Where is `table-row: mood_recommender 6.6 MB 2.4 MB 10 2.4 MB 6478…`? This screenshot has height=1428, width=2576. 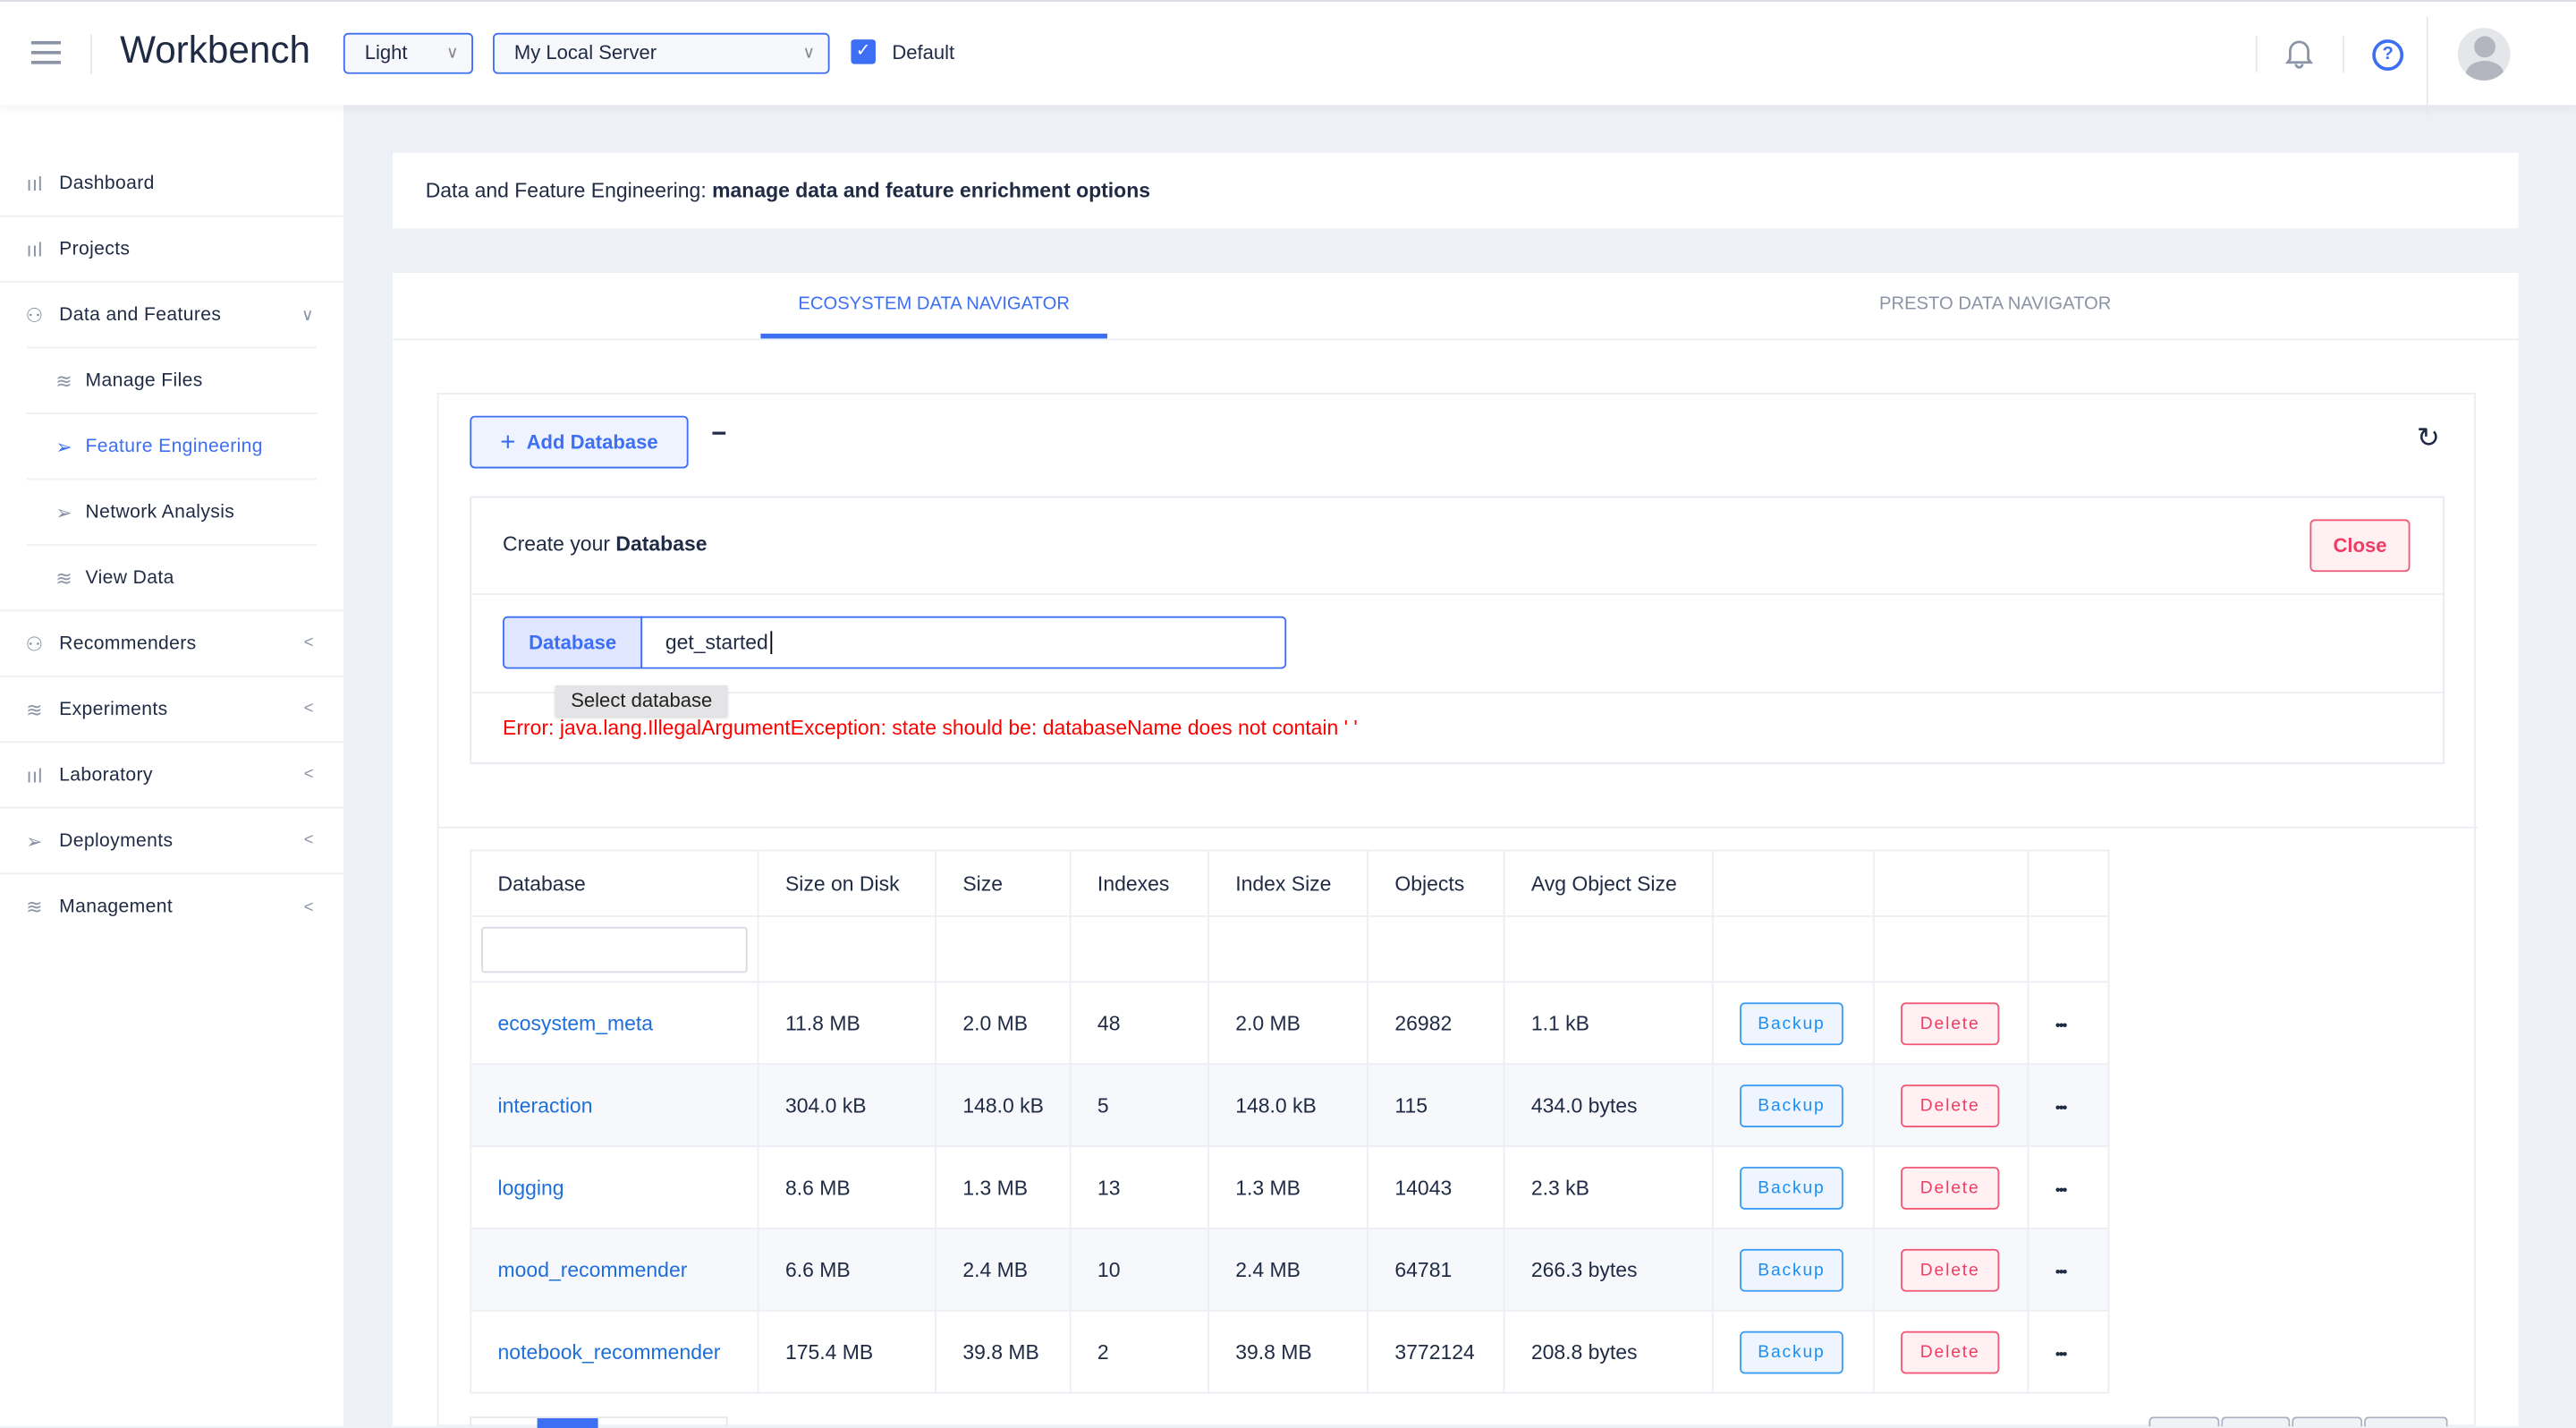 table-row: mood_recommender 6.6 MB 2.4 MB 10 2.4 MB 6478… is located at coordinates (1290, 1270).